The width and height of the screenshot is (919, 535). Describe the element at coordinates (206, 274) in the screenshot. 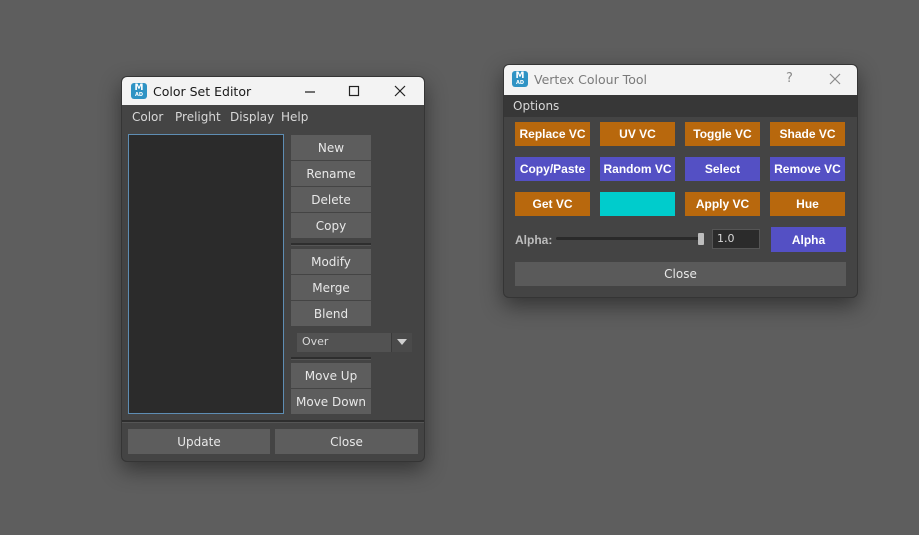

I see `color-set-list` at that location.